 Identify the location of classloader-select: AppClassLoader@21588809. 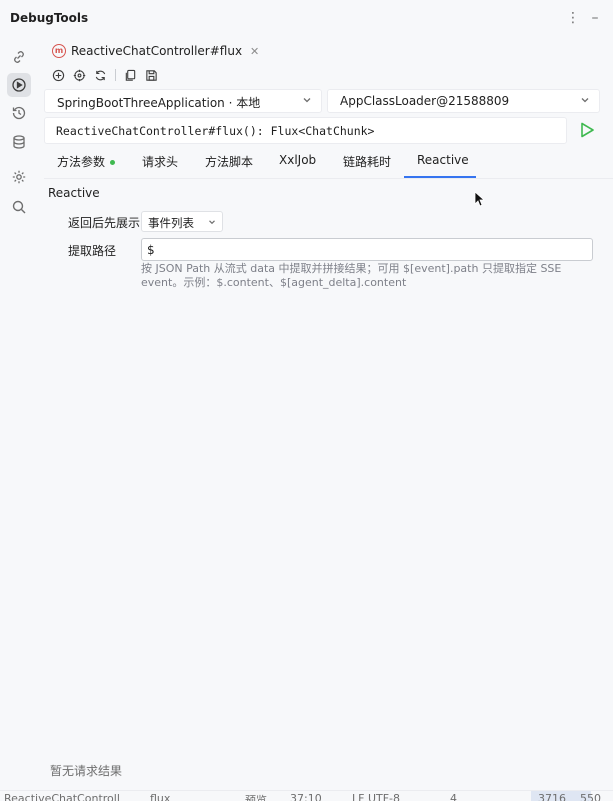
(463, 101).